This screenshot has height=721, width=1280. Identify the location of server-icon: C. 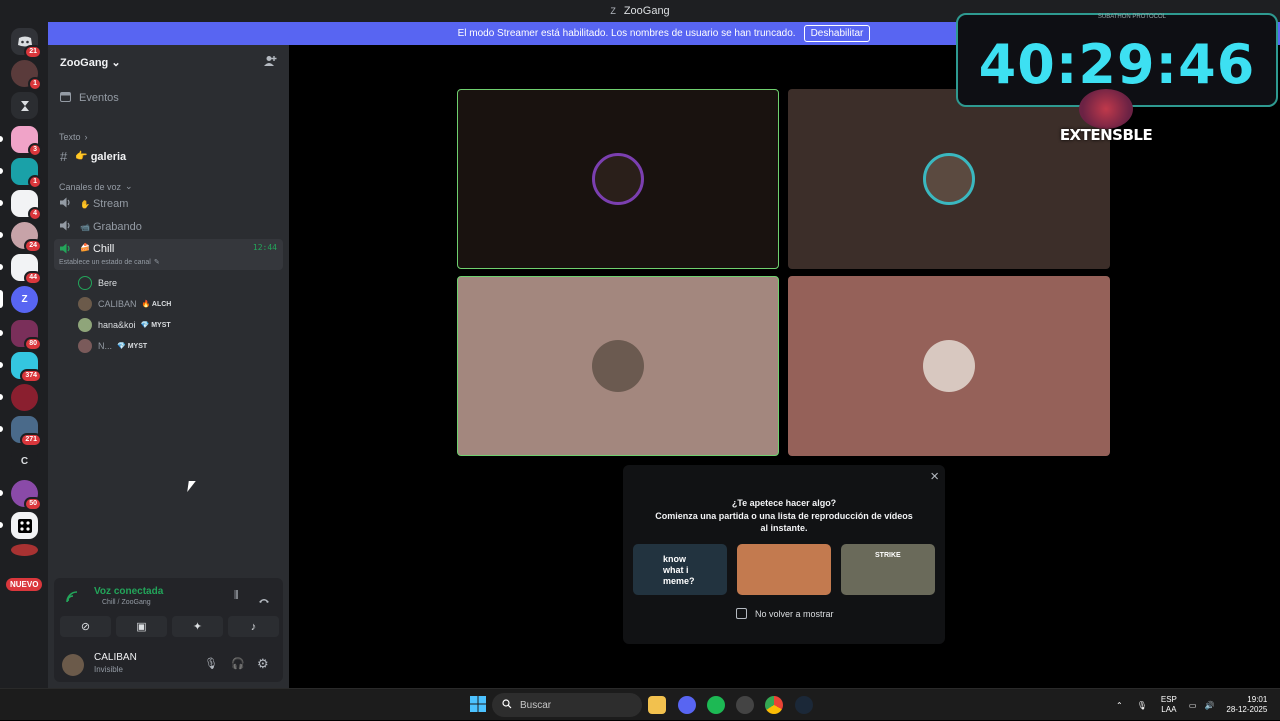
(24, 461).